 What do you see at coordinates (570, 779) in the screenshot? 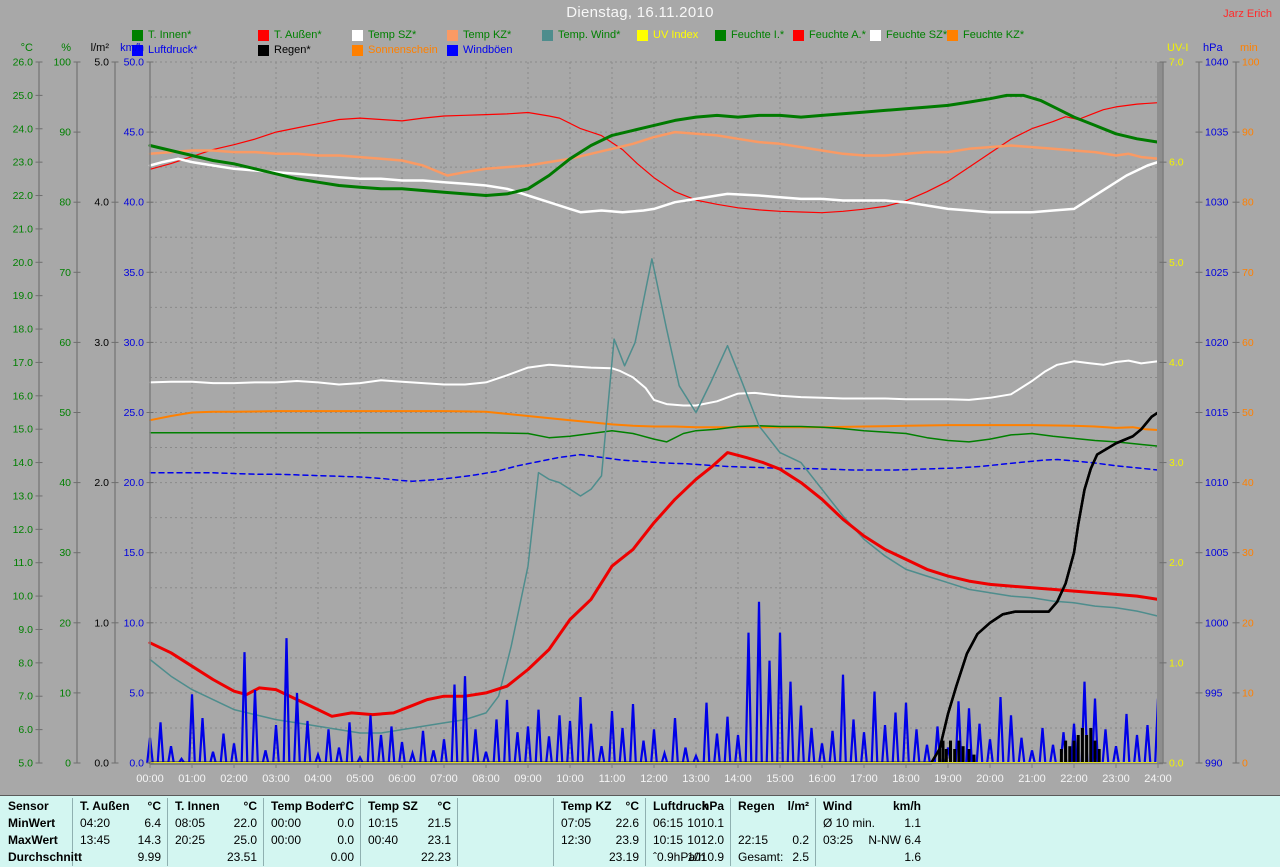
I see `svg-text: 10:00` at bounding box center [570, 779].